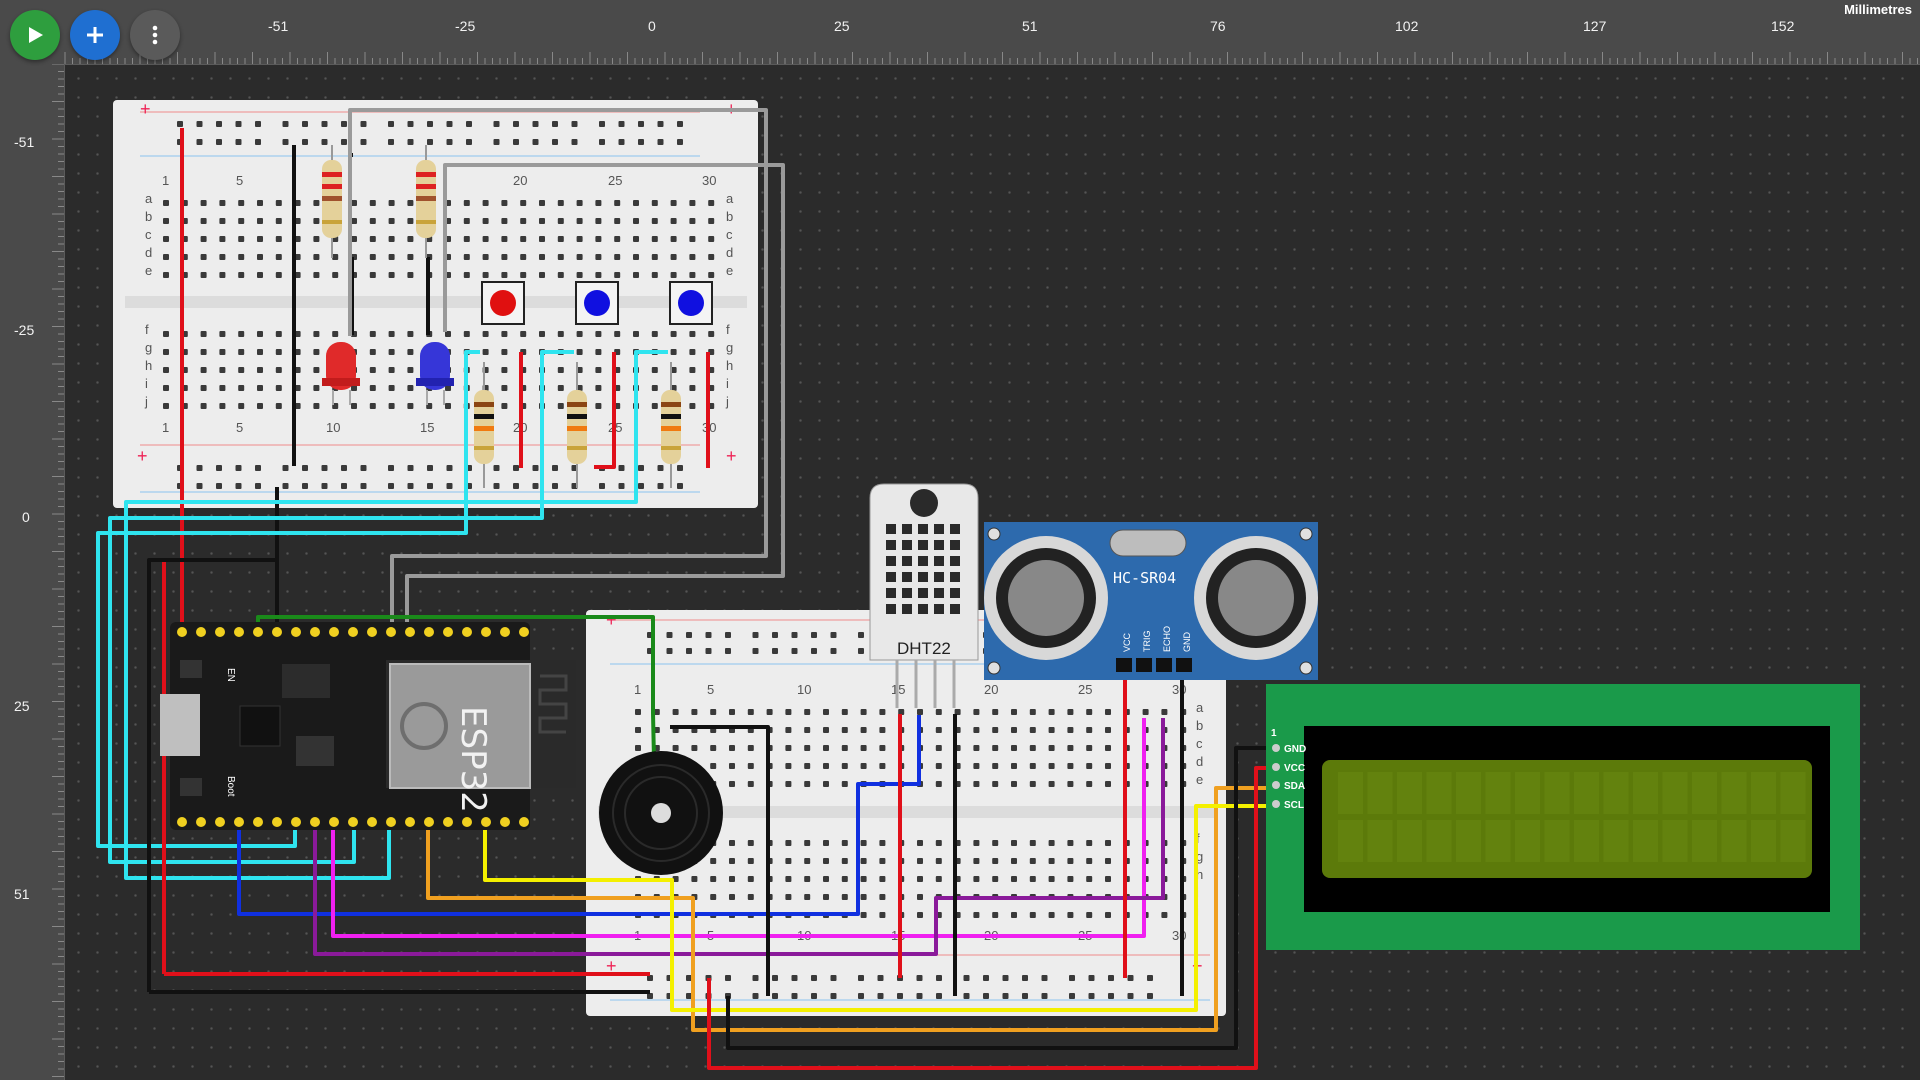 The height and width of the screenshot is (1080, 1920). Describe the element at coordinates (230, 786) in the screenshot. I see `boot-label: Boot` at that location.